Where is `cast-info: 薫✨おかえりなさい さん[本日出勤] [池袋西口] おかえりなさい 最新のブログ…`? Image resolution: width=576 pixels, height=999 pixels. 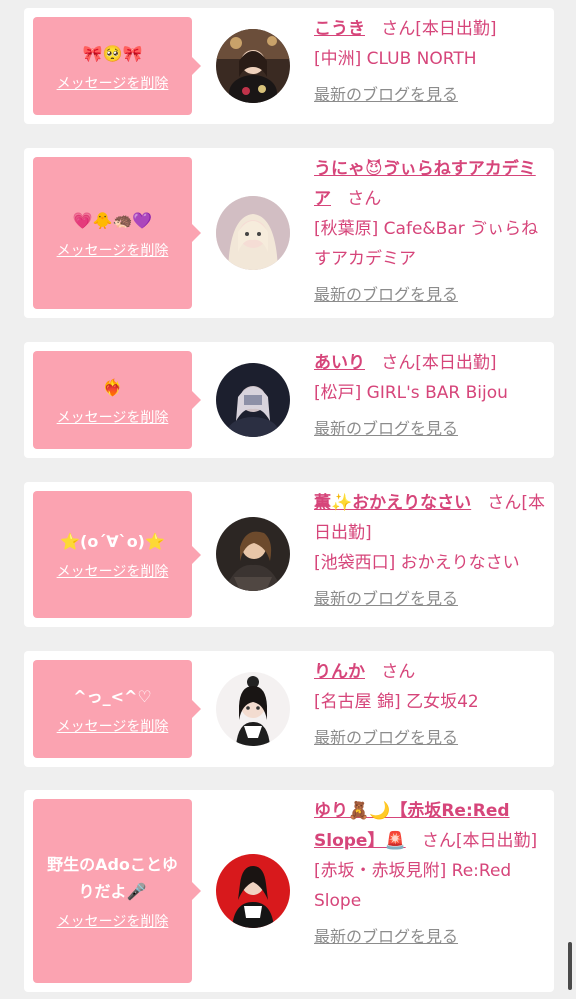
cast-info: 薫✨おかえりなさい さん[本日出勤] [池袋西口] おかえりなさい 最新のブログ… is located at coordinates (430, 551).